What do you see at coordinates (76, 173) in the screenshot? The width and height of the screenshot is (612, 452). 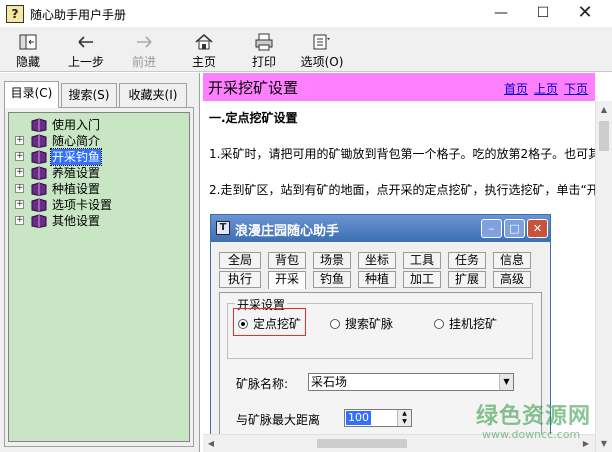 I see `tree-item-label: 养殖设置` at bounding box center [76, 173].